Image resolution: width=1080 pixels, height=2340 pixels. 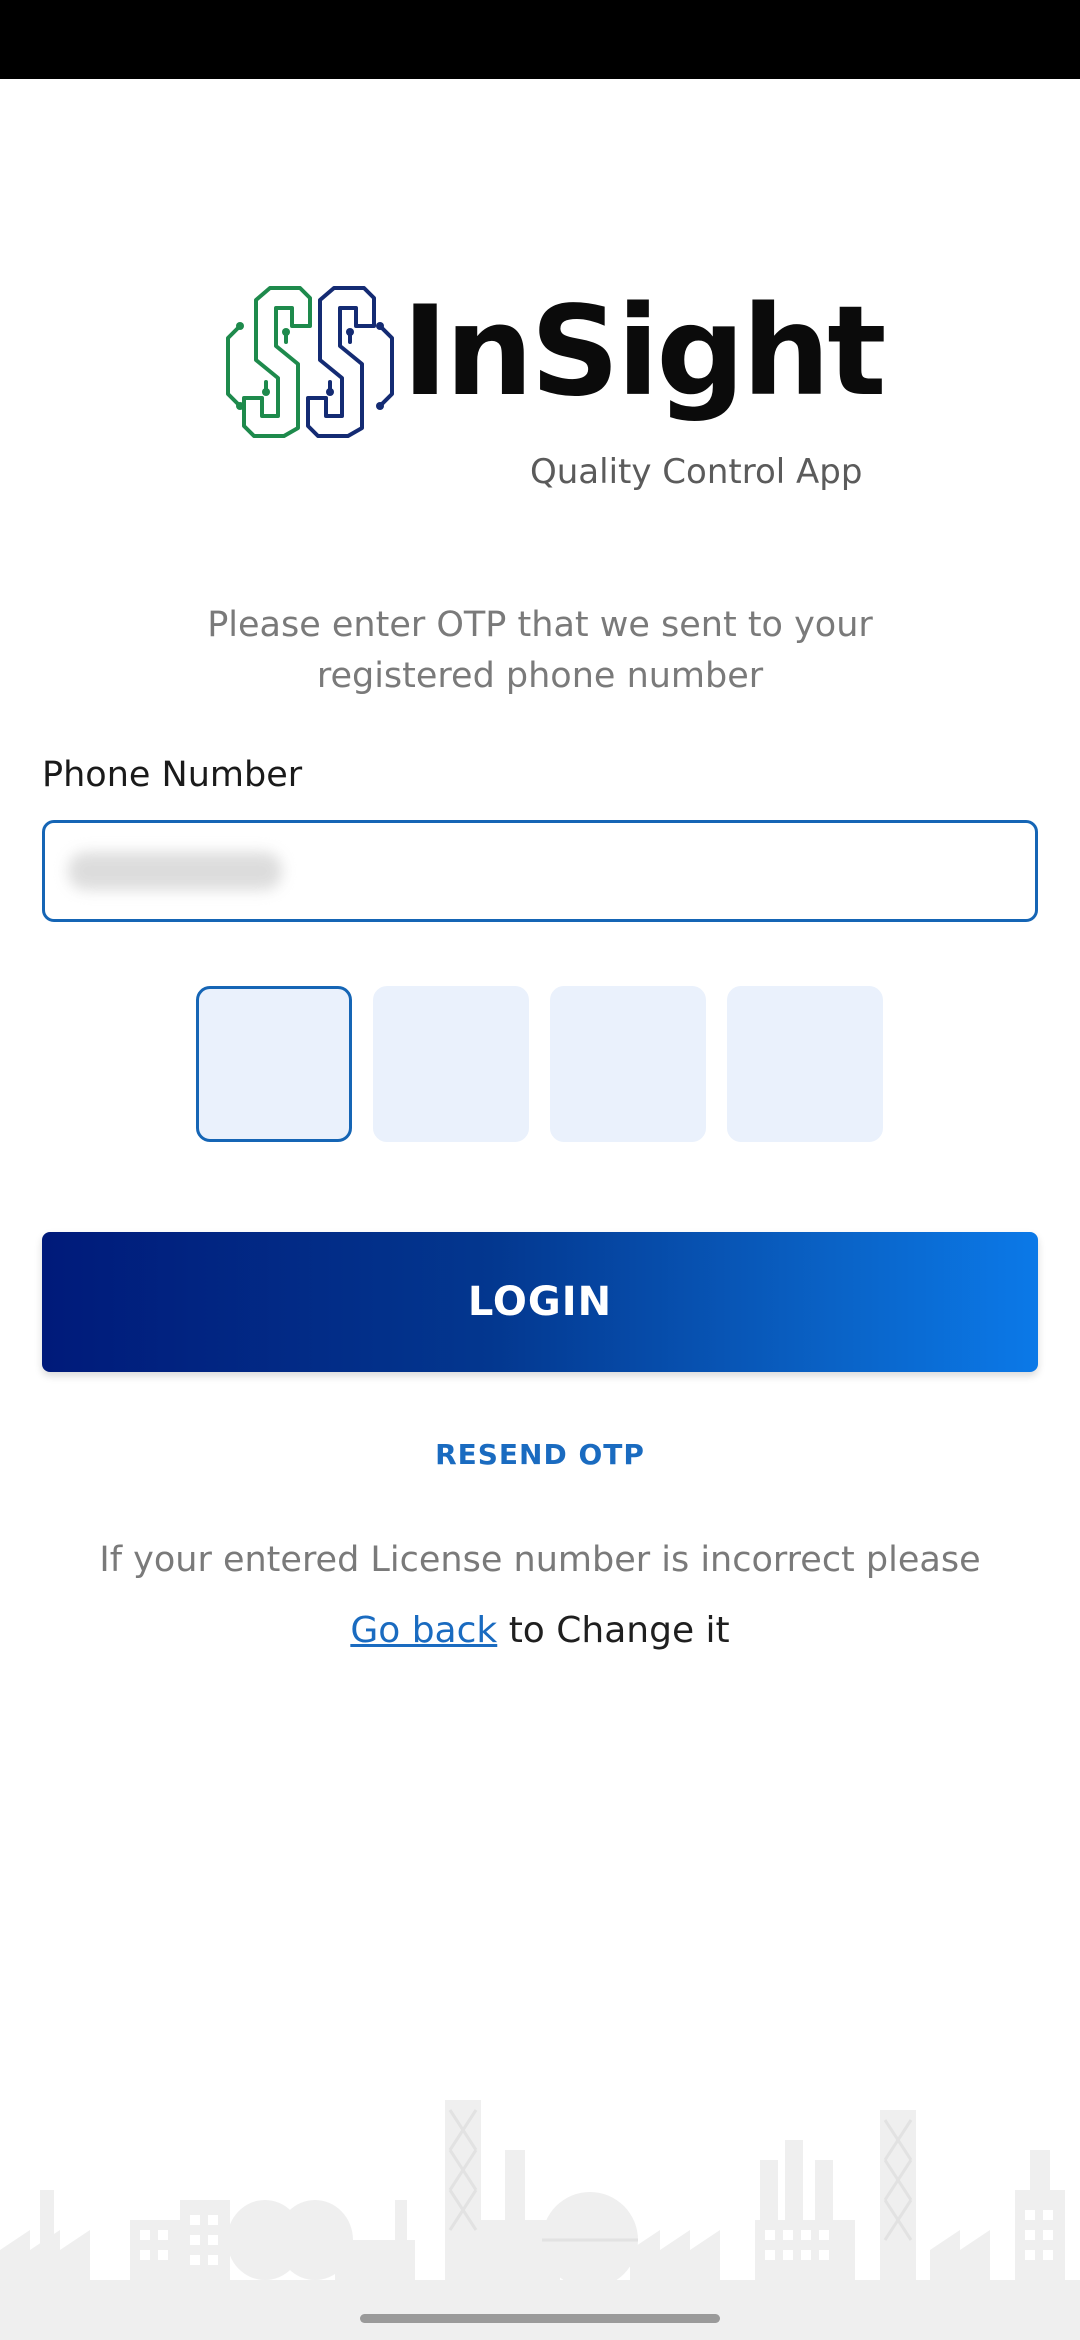 I want to click on change-it-text: to Change it, so click(x=613, y=1630).